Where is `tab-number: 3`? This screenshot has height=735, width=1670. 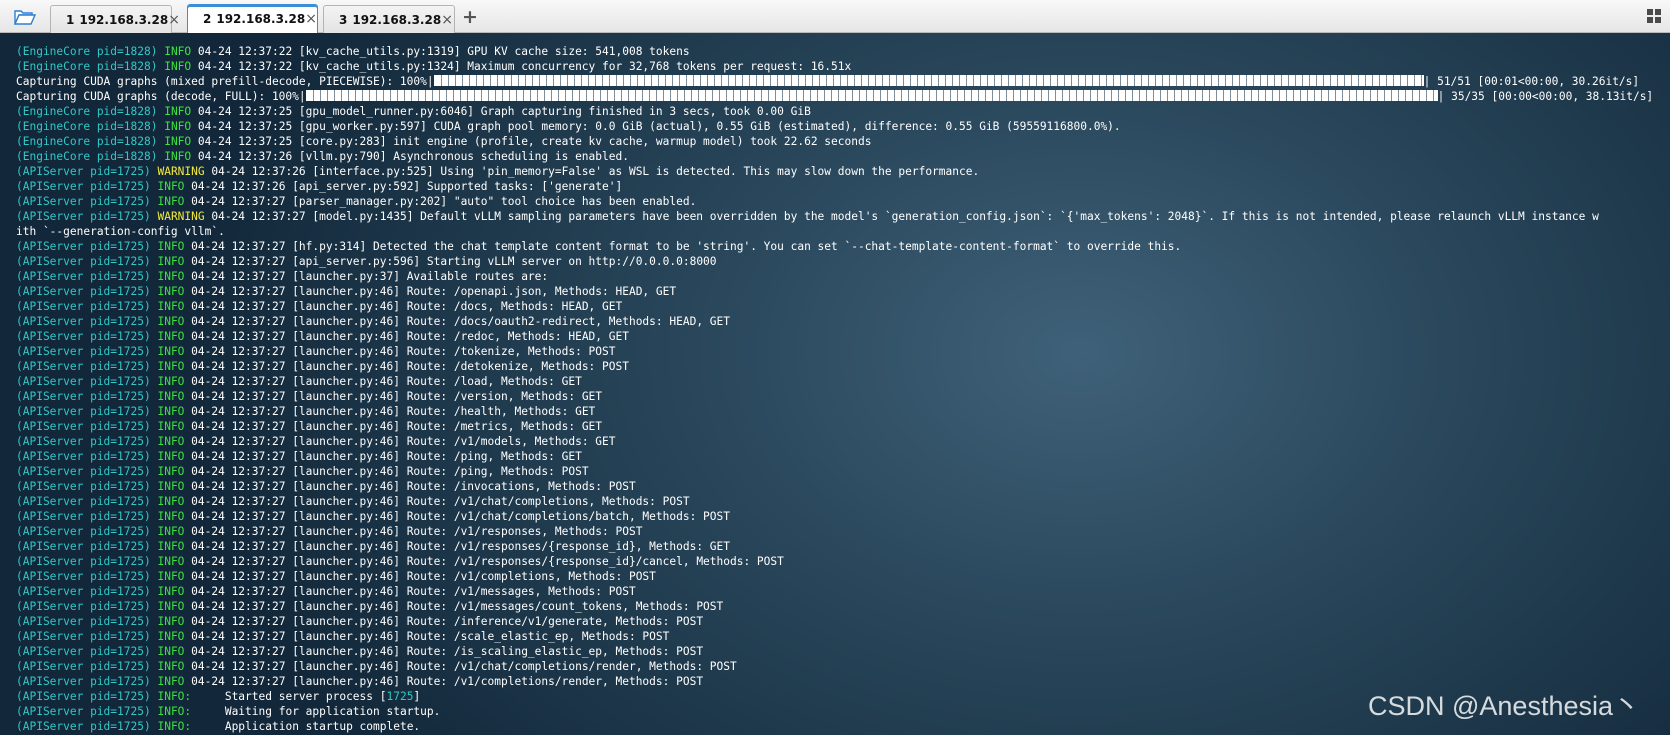 tab-number: 3 is located at coordinates (343, 19).